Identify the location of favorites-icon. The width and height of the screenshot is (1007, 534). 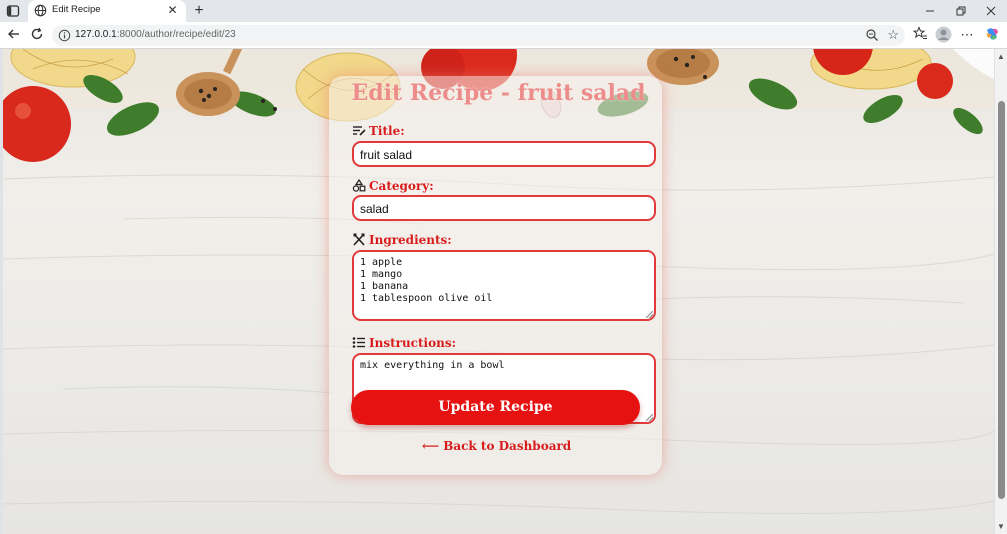
(920, 35).